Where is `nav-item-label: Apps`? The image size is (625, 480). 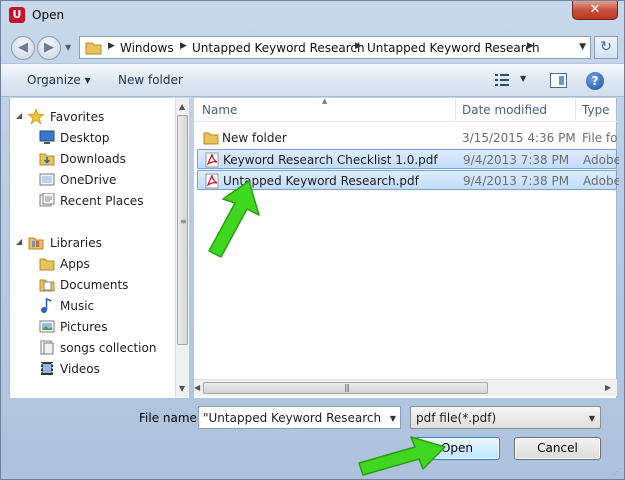
nav-item-label: Apps is located at coordinates (75, 264).